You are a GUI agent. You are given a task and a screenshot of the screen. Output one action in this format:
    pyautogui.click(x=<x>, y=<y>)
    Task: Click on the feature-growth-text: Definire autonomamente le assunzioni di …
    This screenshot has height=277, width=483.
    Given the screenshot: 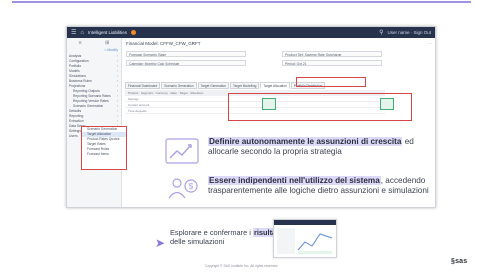 What is the action you would take?
    pyautogui.click(x=318, y=147)
    